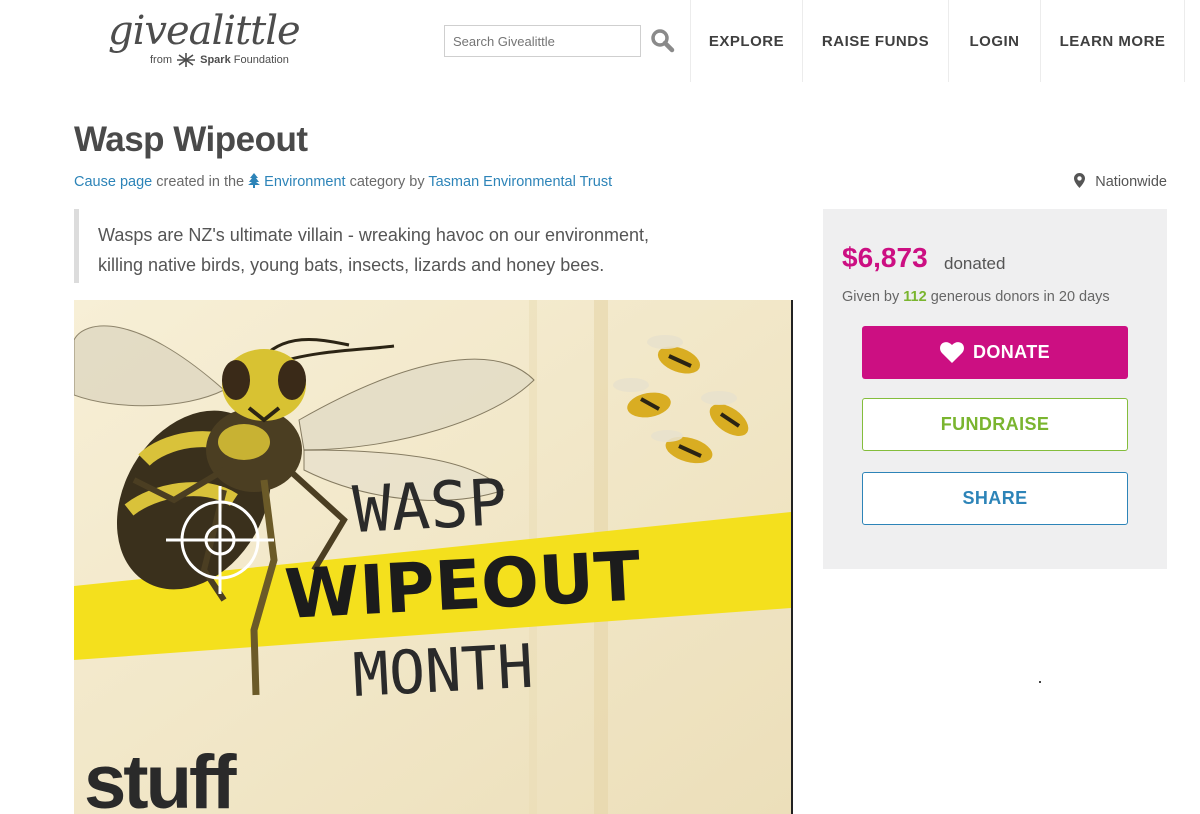  I want to click on nav-explore: EXPLORE, so click(746, 41).